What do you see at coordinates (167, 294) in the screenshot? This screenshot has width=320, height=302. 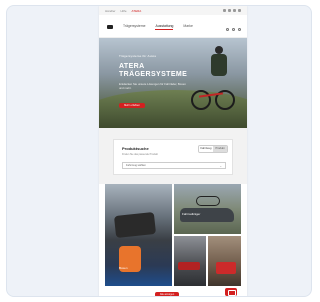 I see `show-all-button: Alle anzeigen` at bounding box center [167, 294].